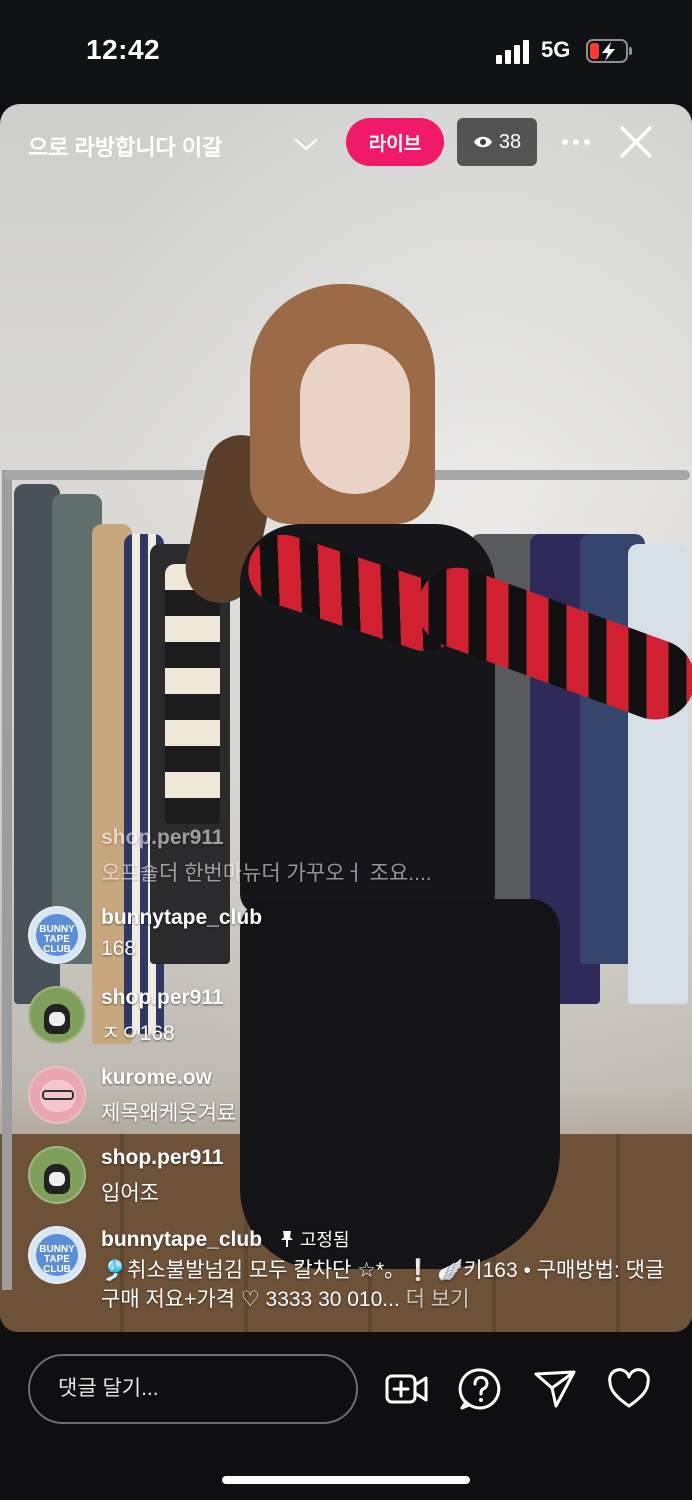  I want to click on viewer-count: 38, so click(510, 141).